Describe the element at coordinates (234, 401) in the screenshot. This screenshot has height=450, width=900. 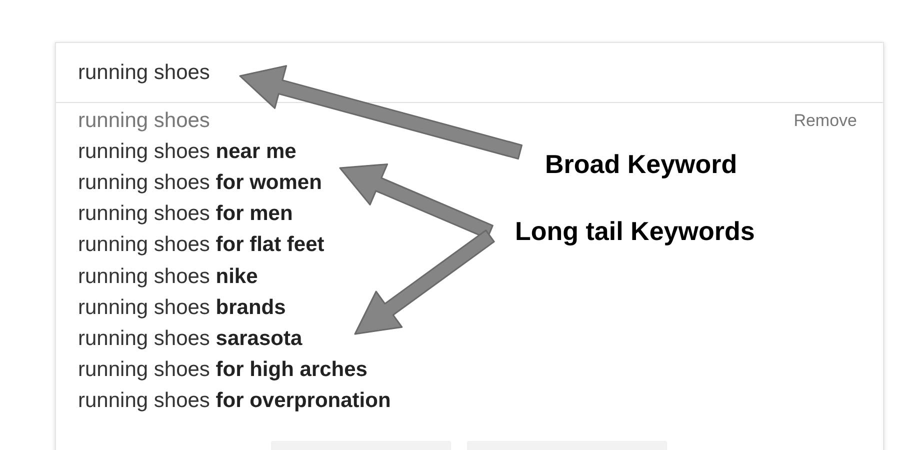
I see `suggestion-item: running shoes for overpronation` at that location.